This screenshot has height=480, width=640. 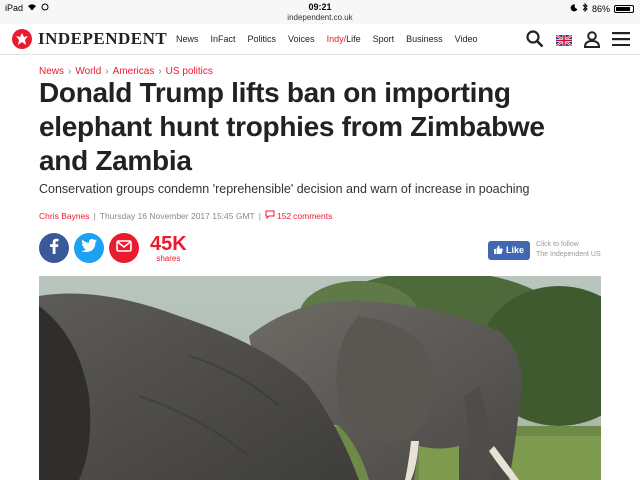 I want to click on follow-text: Click to follow The Independent US, so click(x=568, y=250).